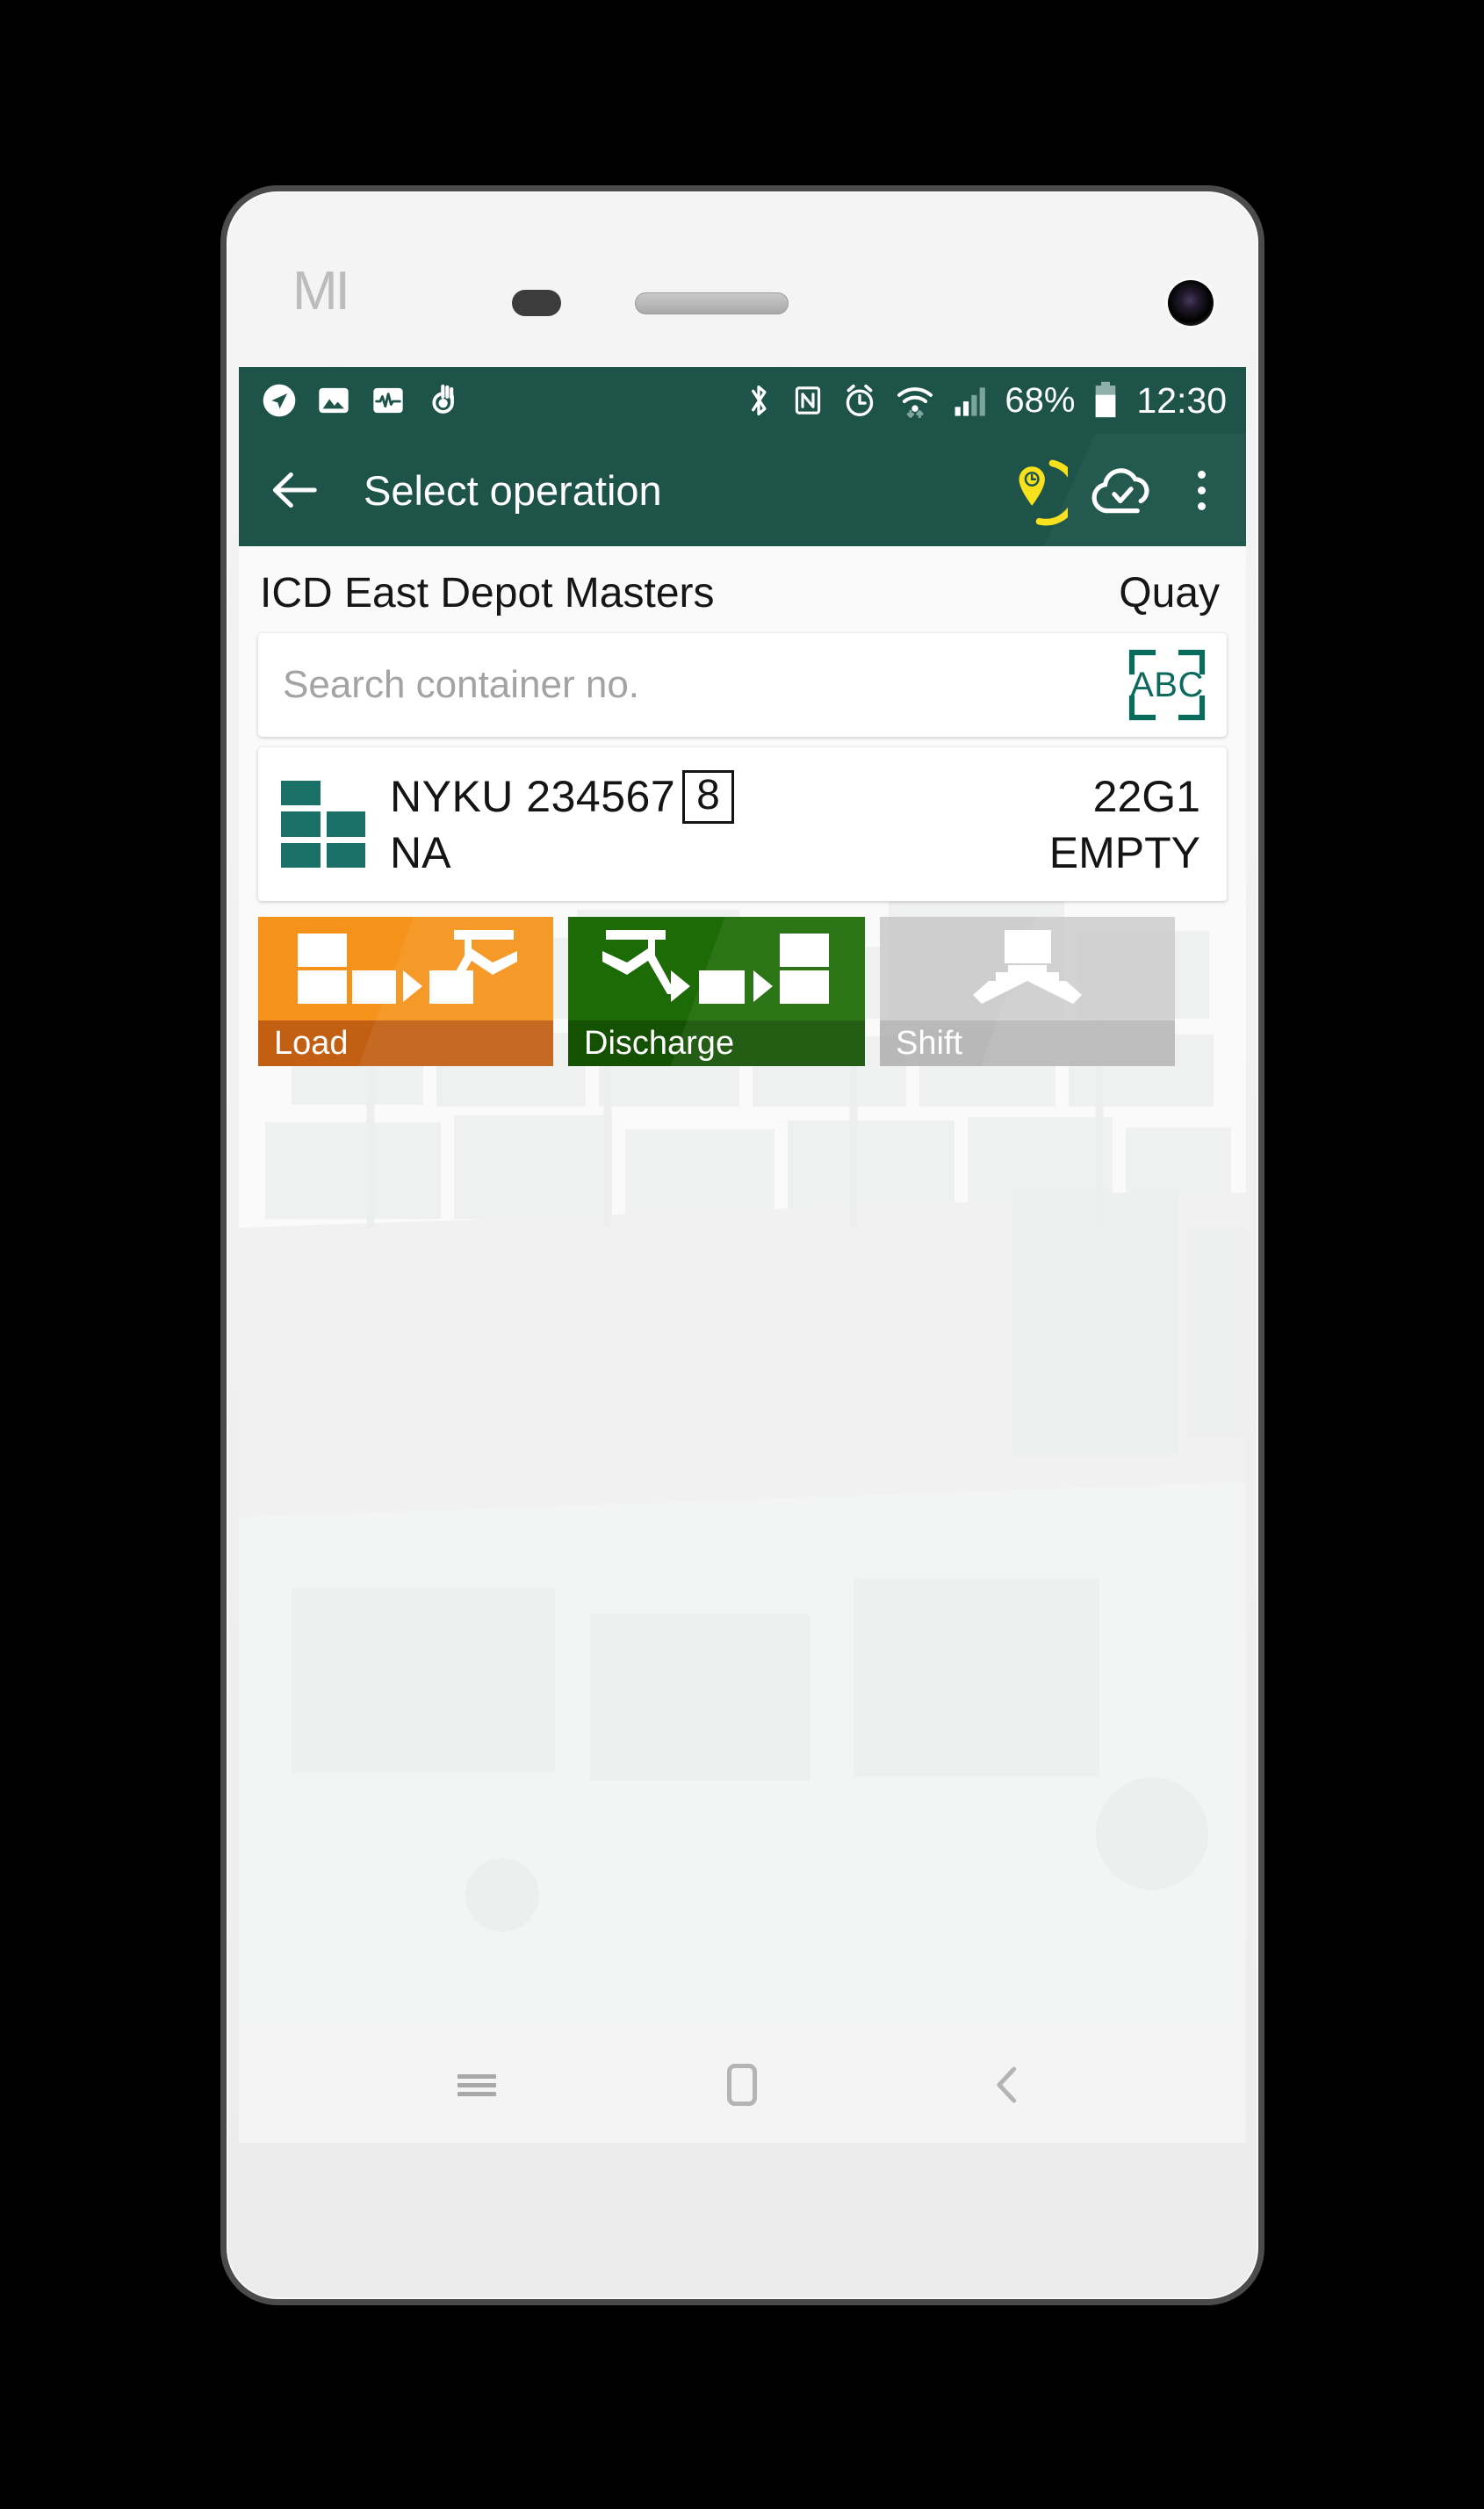 The image size is (1484, 2509). I want to click on recents-button, so click(477, 2085).